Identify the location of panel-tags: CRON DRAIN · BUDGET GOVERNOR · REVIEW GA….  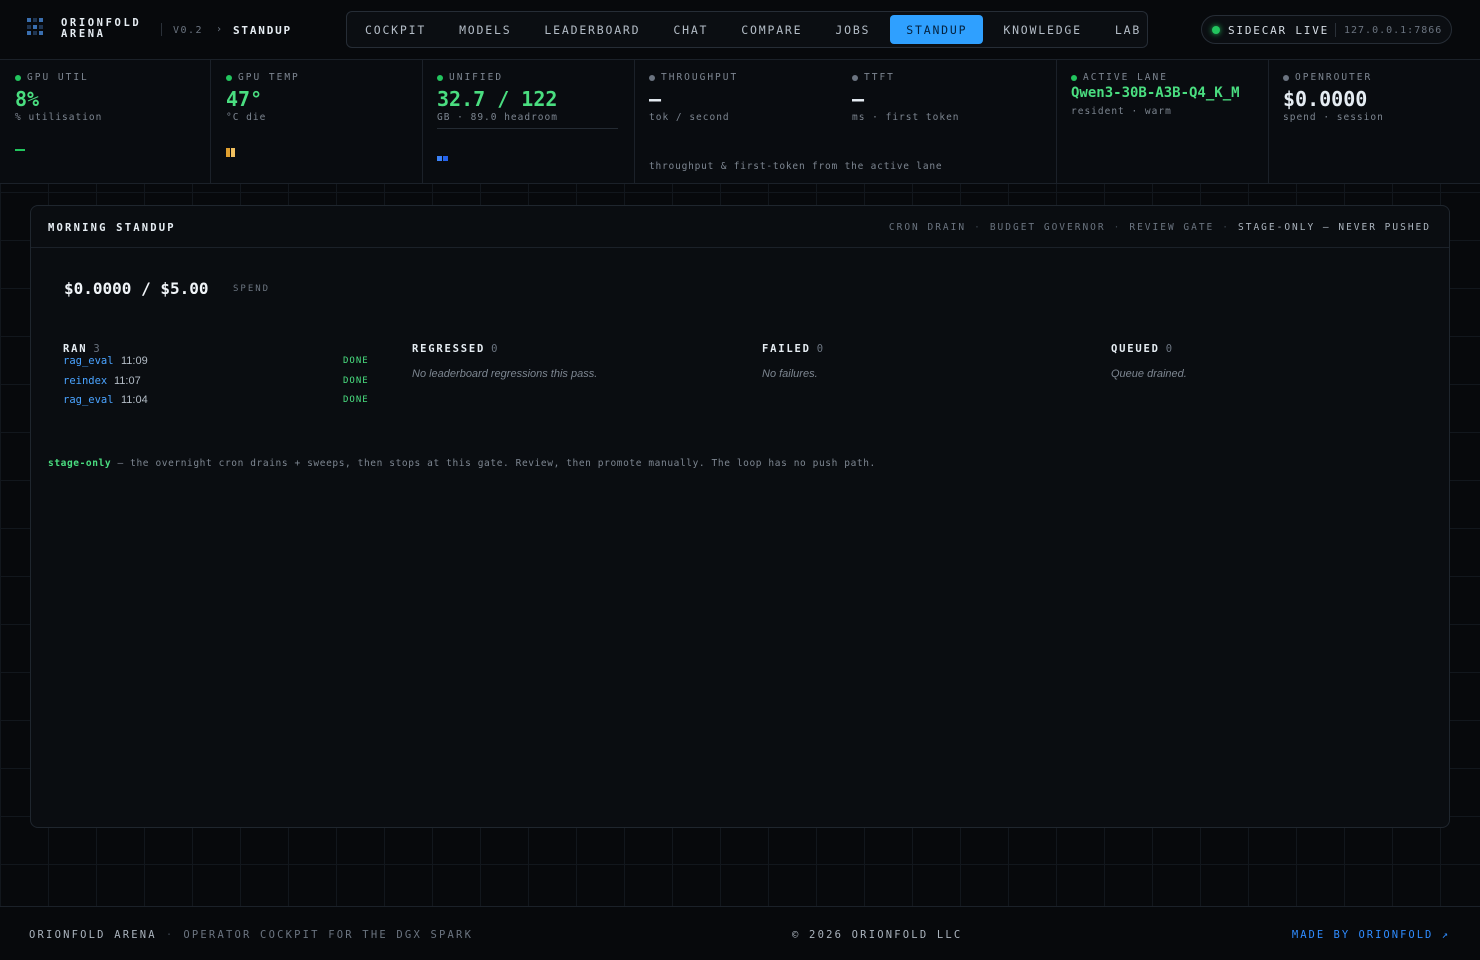
(1160, 227).